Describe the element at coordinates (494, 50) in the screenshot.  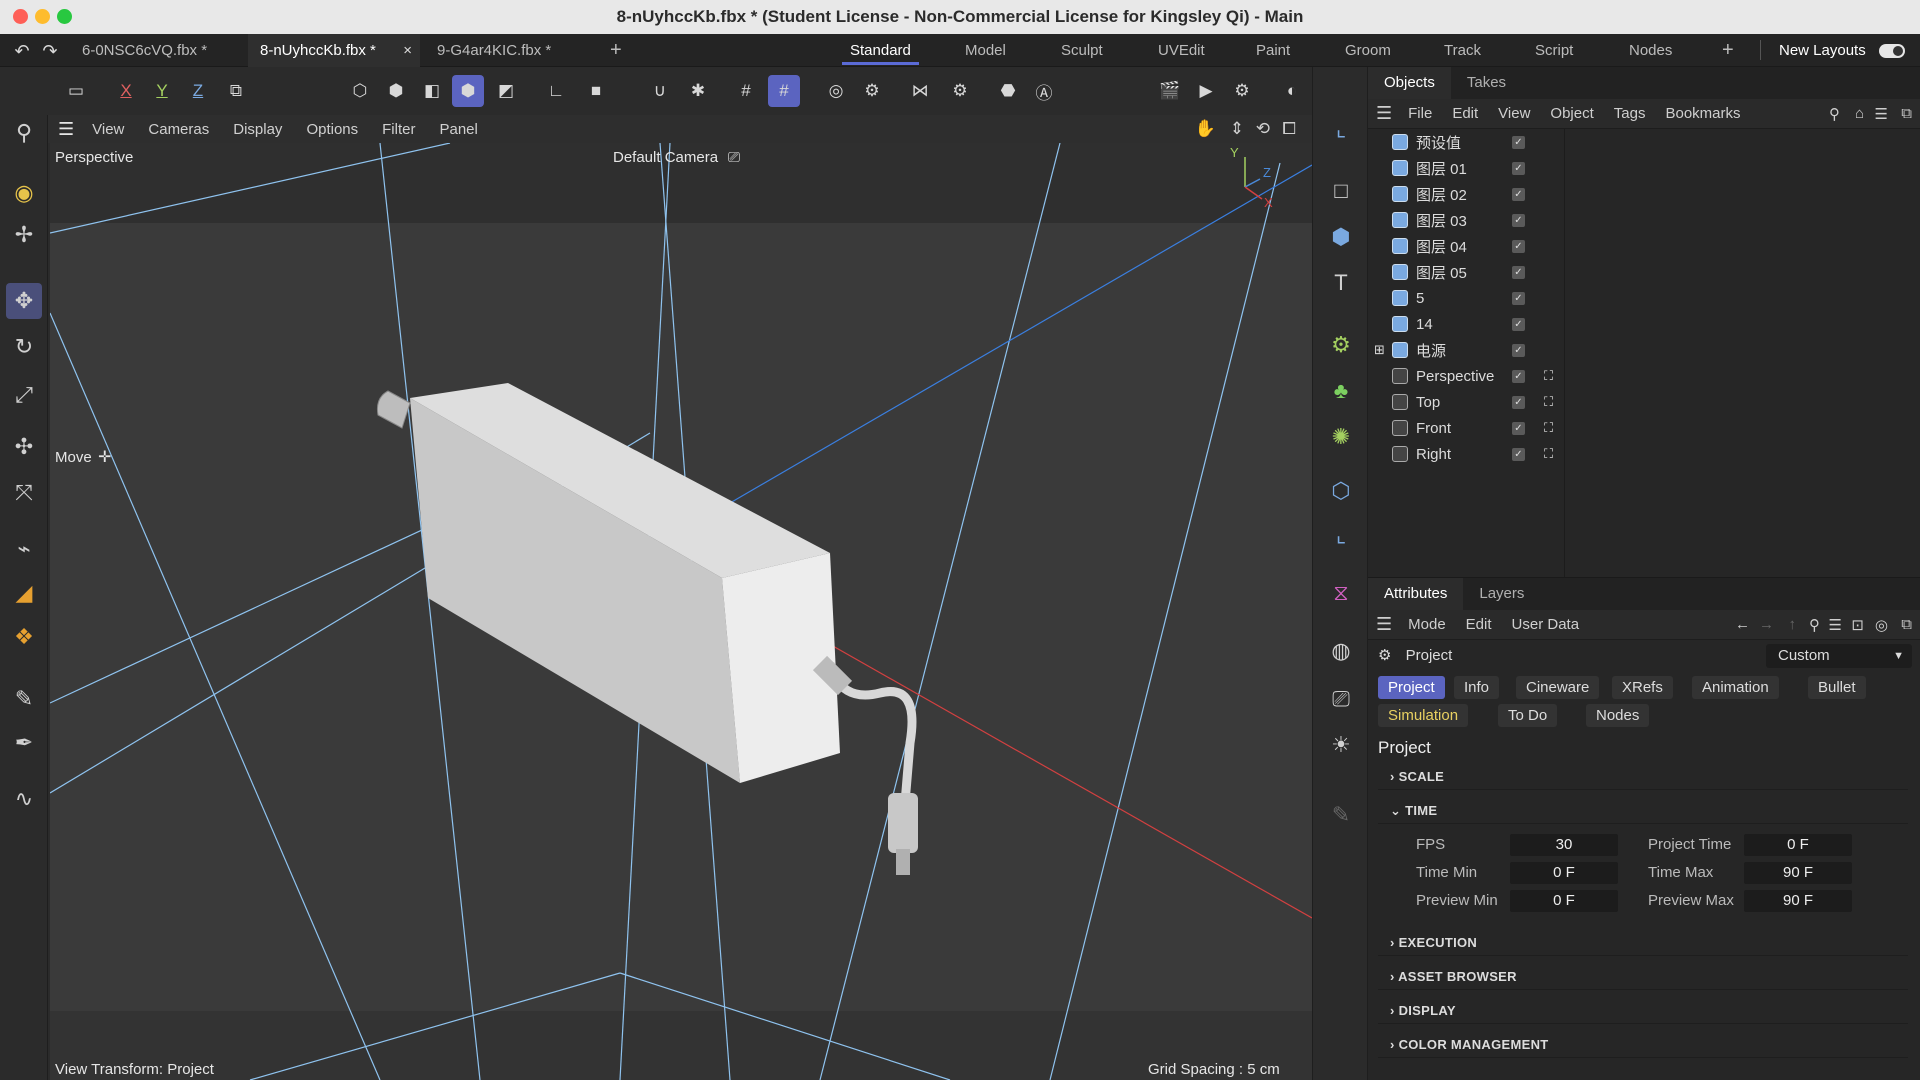
I see `file-tab-3: 9-G4ar4KIC.fbx *` at that location.